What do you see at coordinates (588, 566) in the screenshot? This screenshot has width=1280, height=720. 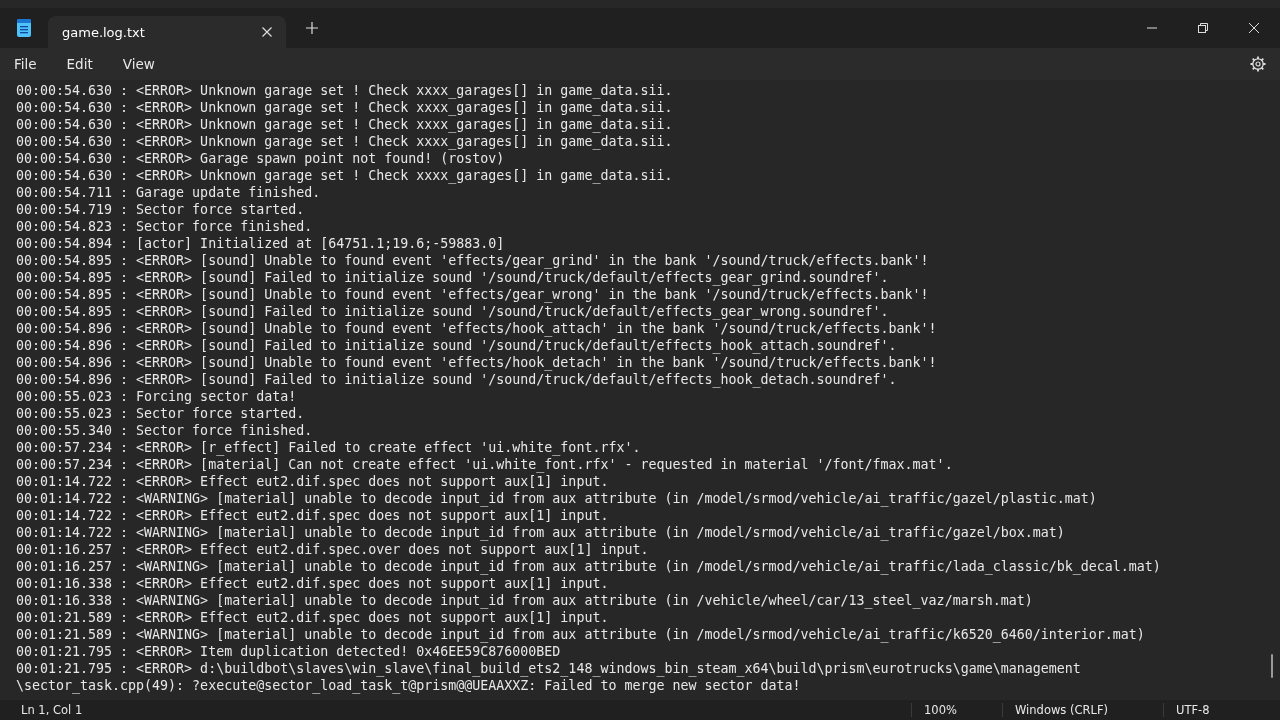 I see `log-line: 00:01:16.257 : <WARNING> [material] unable to decode input_id from aux attribute (in /model/srmod/vehicle/ai_traffic/lada_classic/bk_decal.mat)` at bounding box center [588, 566].